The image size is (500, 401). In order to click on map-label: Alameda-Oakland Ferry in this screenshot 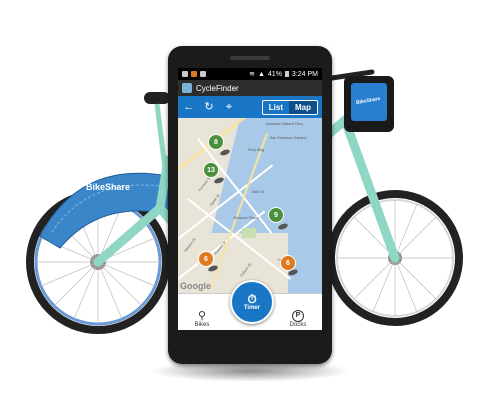, I will do `click(285, 124)`.